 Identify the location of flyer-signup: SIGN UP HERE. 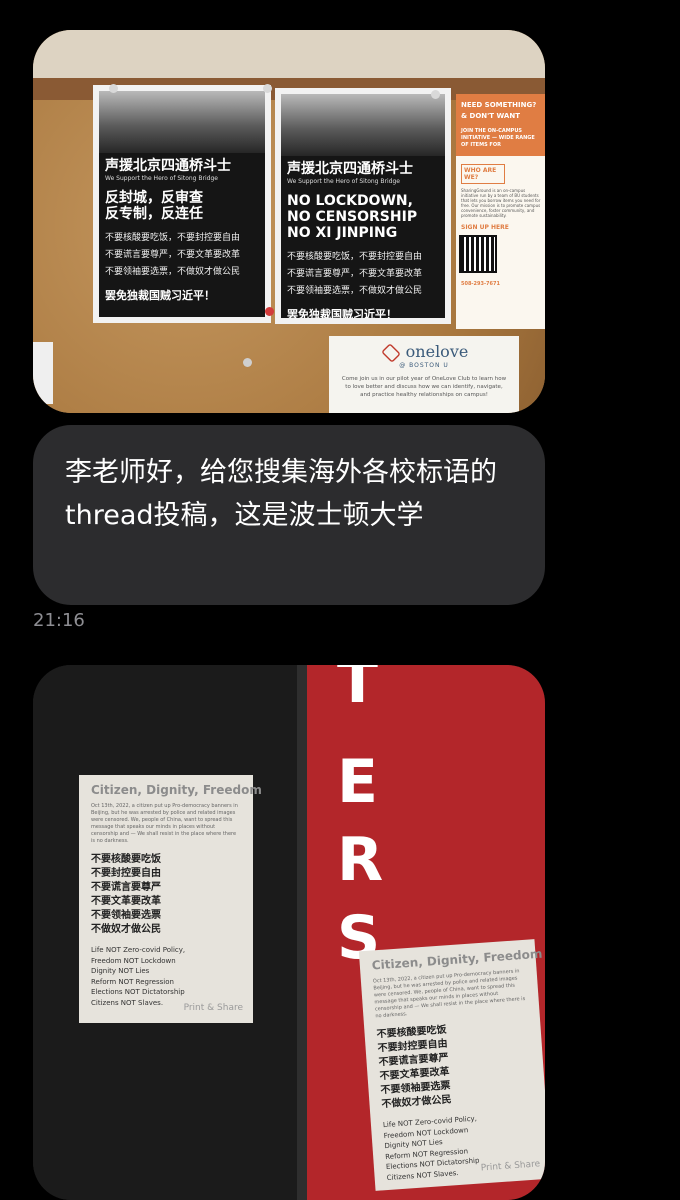
(485, 227).